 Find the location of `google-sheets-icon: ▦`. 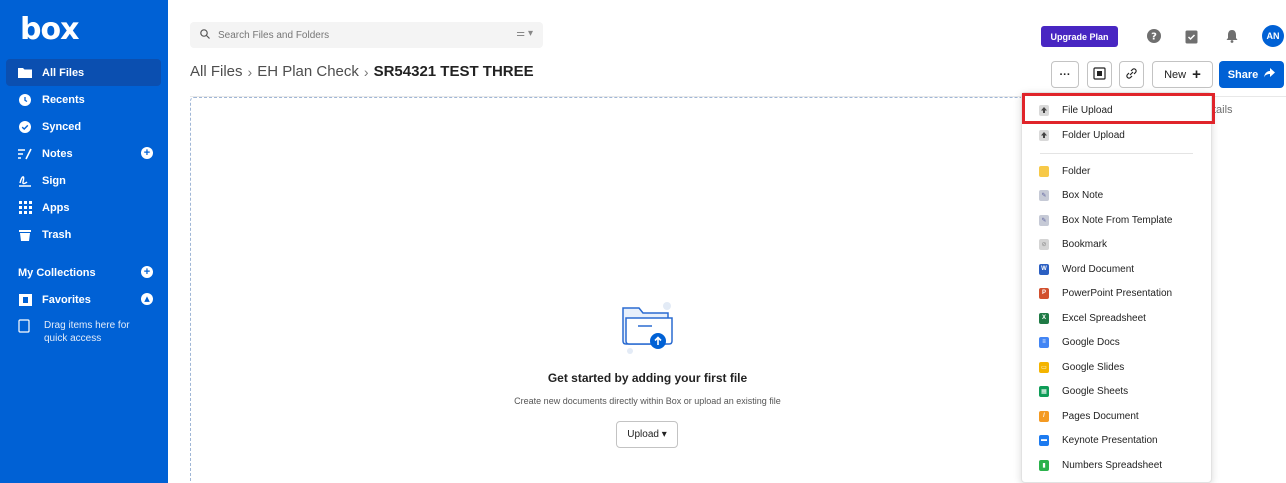

google-sheets-icon: ▦ is located at coordinates (1044, 391).